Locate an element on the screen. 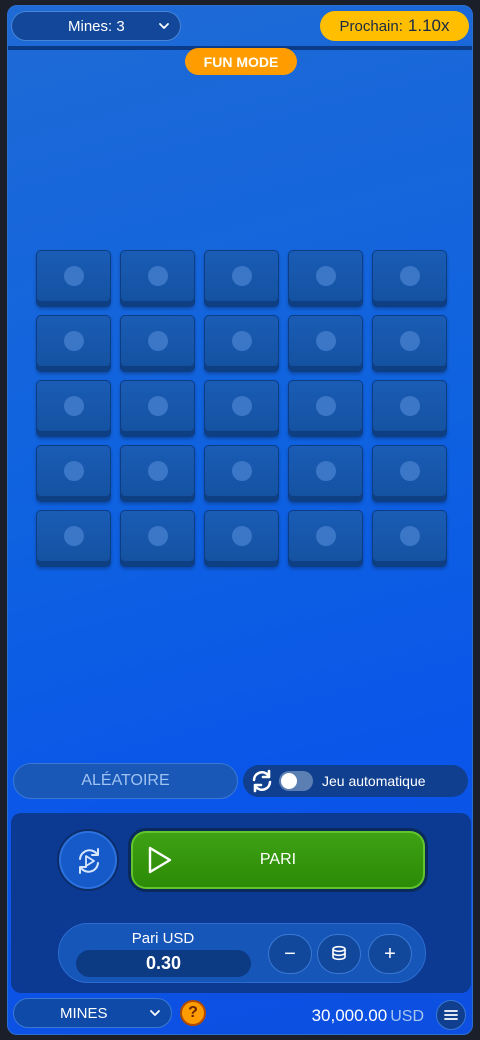  bet-button: PARI is located at coordinates (278, 860).